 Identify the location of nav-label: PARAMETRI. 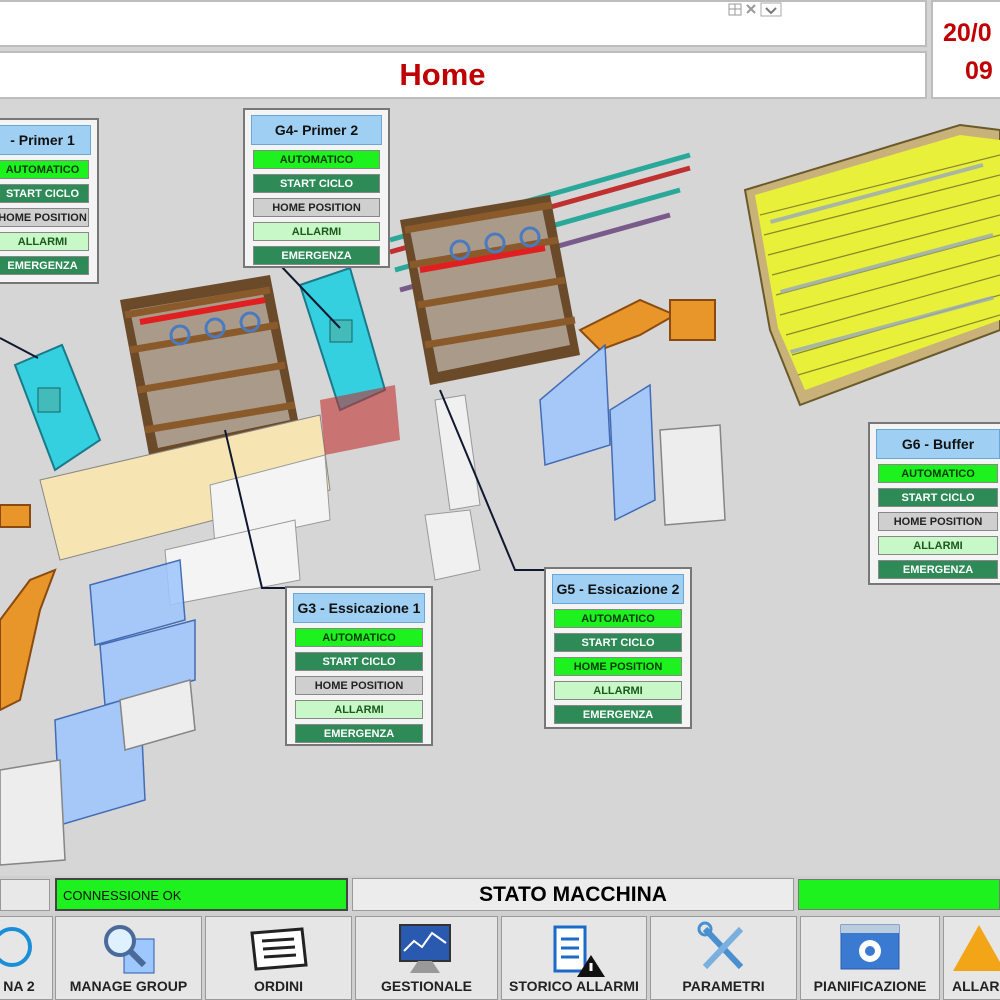
(723, 986).